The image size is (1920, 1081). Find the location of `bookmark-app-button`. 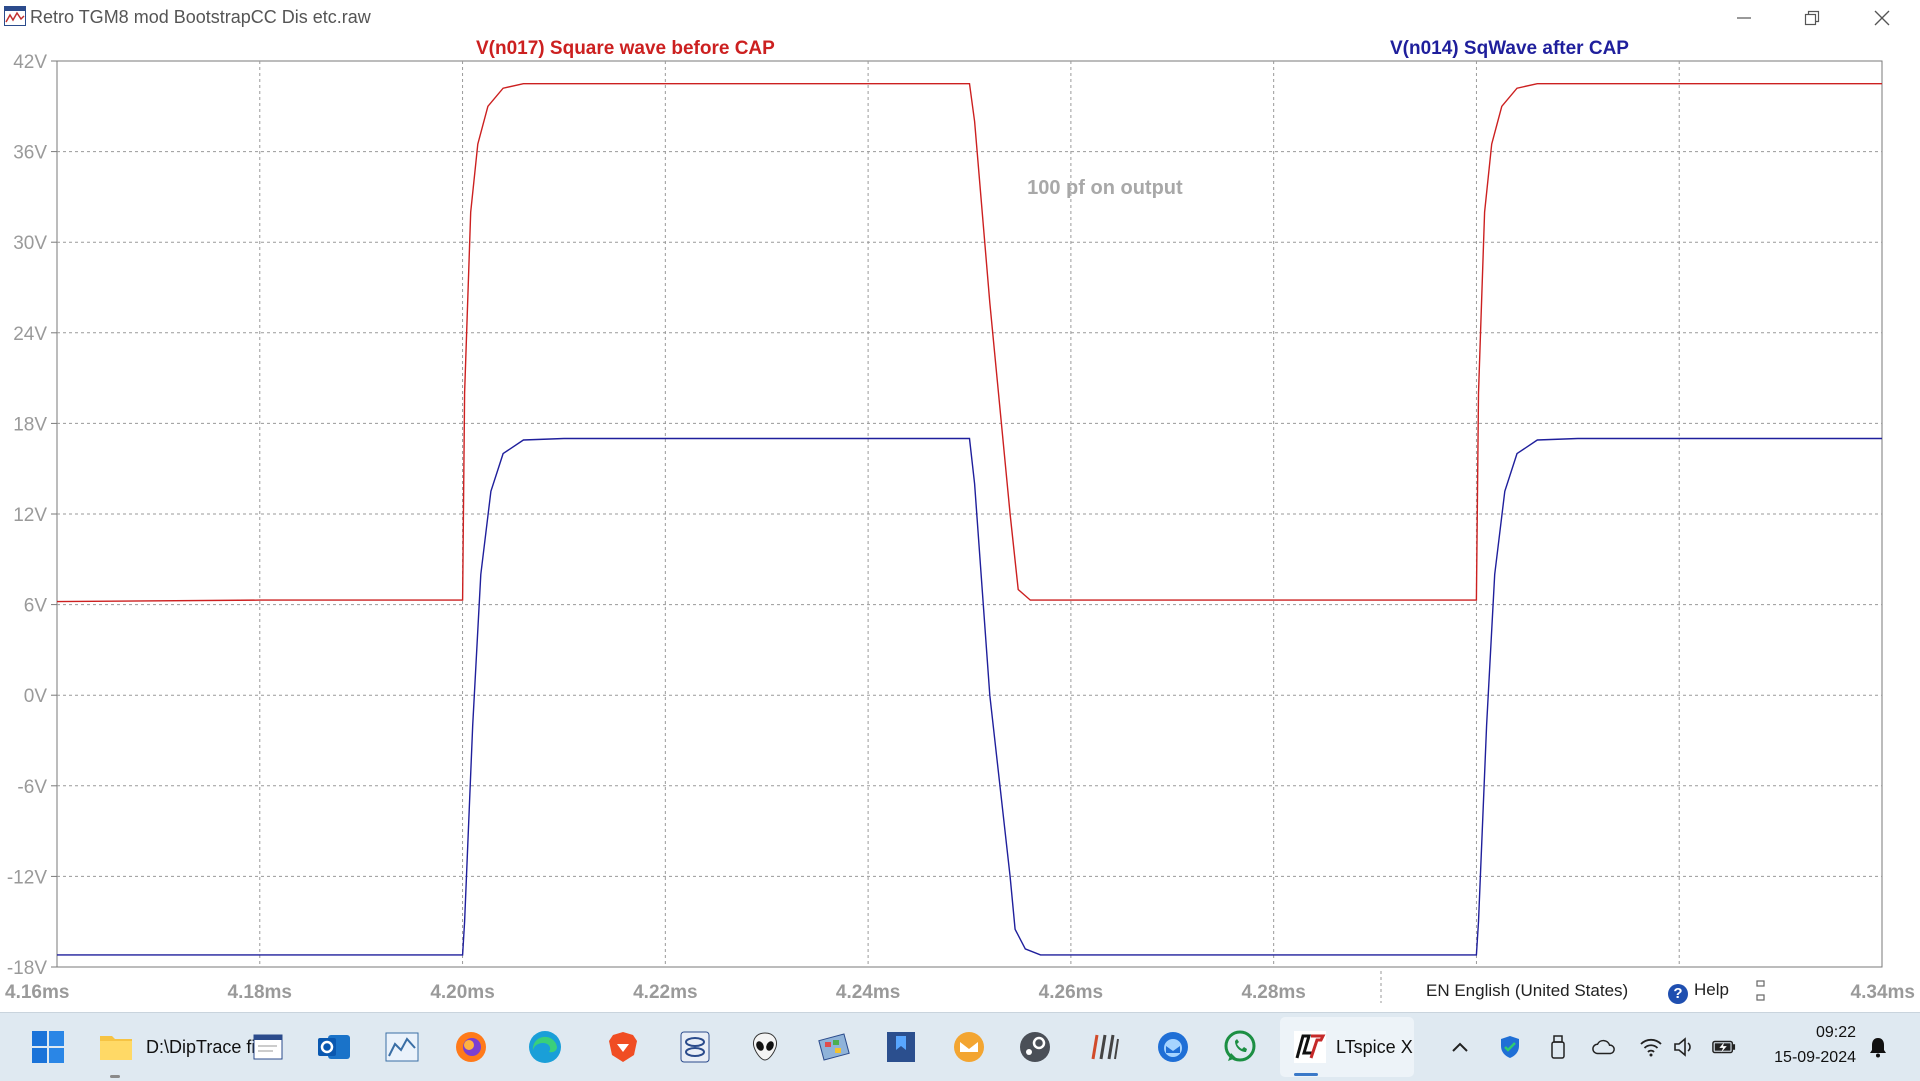

bookmark-app-button is located at coordinates (901, 1047).